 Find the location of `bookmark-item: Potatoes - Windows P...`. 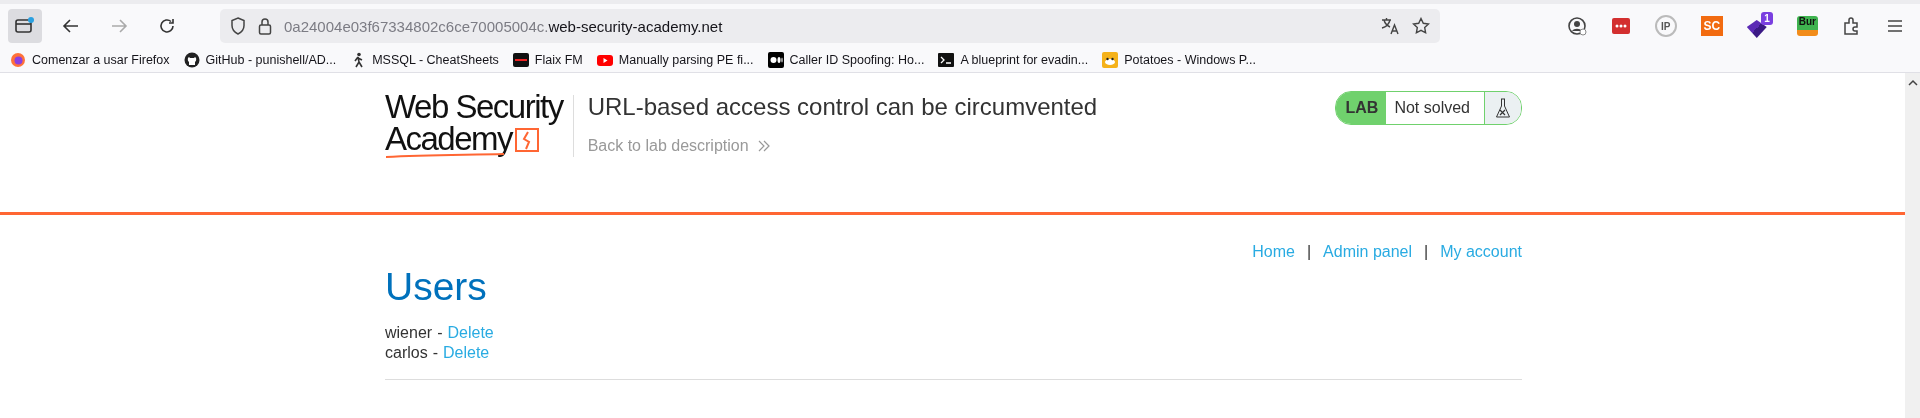

bookmark-item: Potatoes - Windows P... is located at coordinates (1179, 60).